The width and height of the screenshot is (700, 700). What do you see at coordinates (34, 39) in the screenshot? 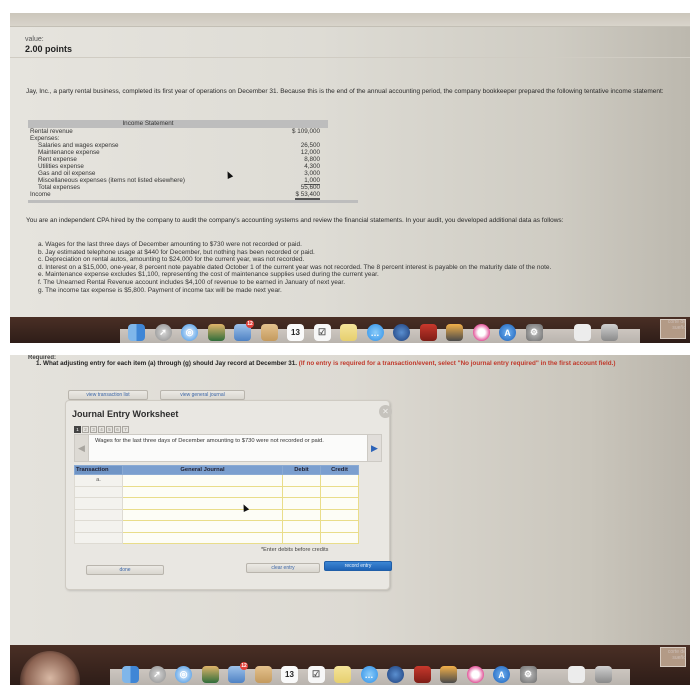
I see `value-label: value:` at bounding box center [34, 39].